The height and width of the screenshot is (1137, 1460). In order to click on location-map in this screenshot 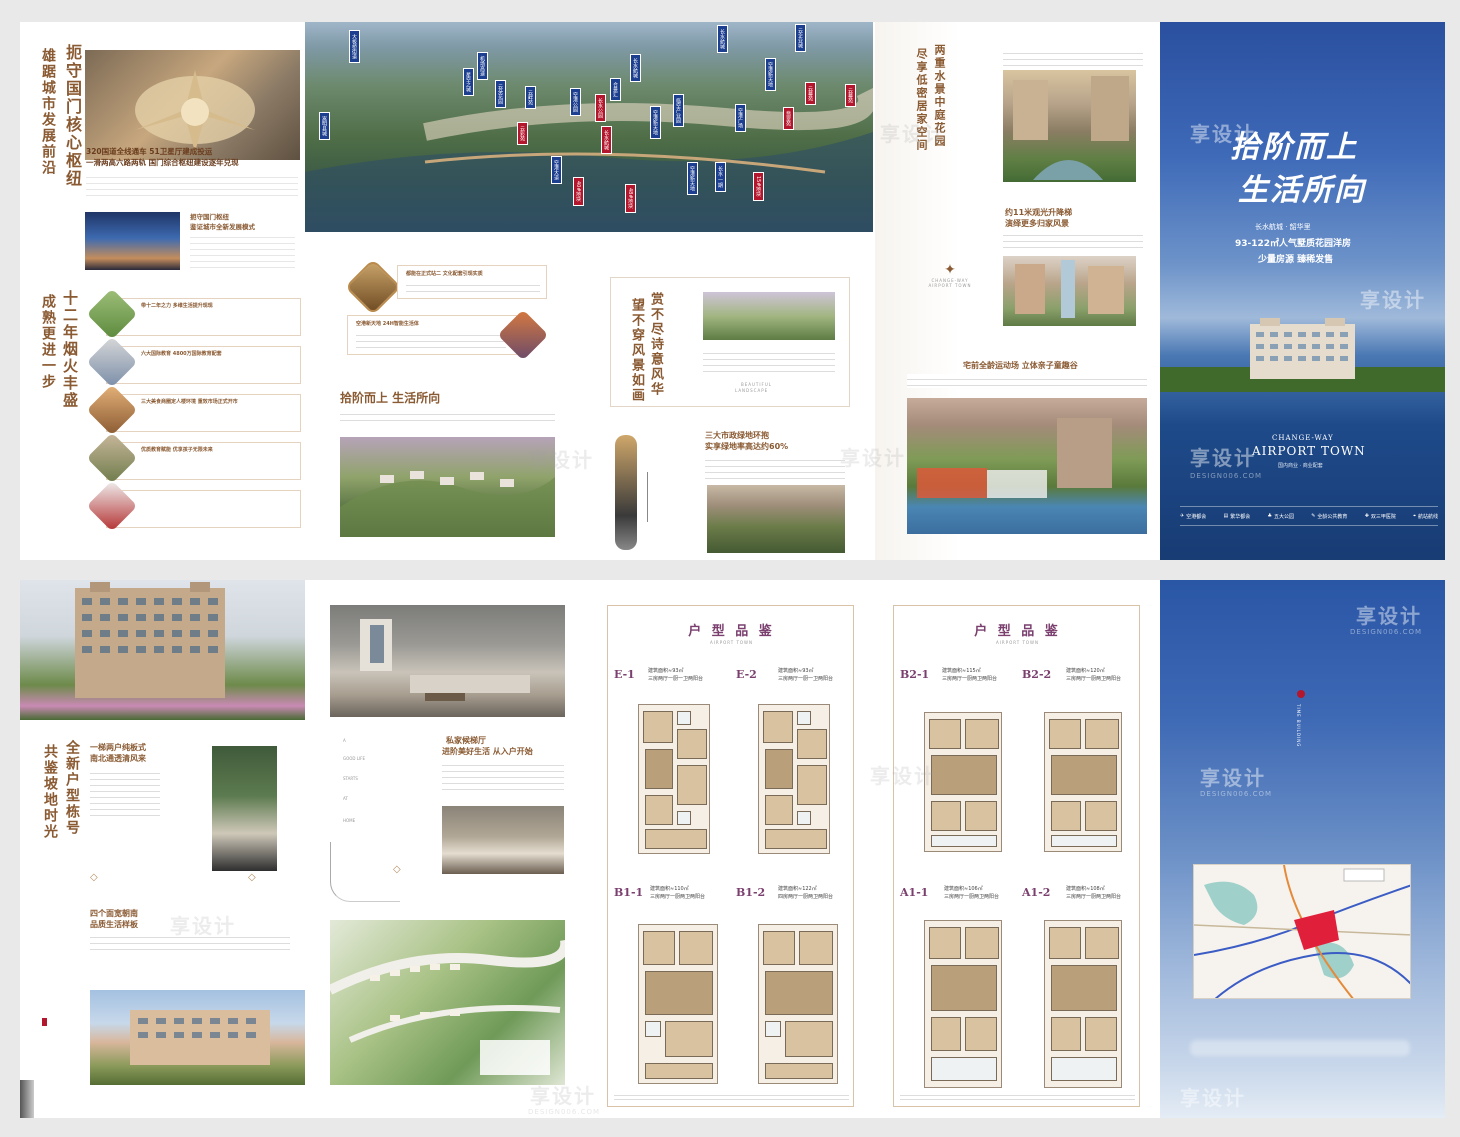, I will do `click(1302, 931)`.